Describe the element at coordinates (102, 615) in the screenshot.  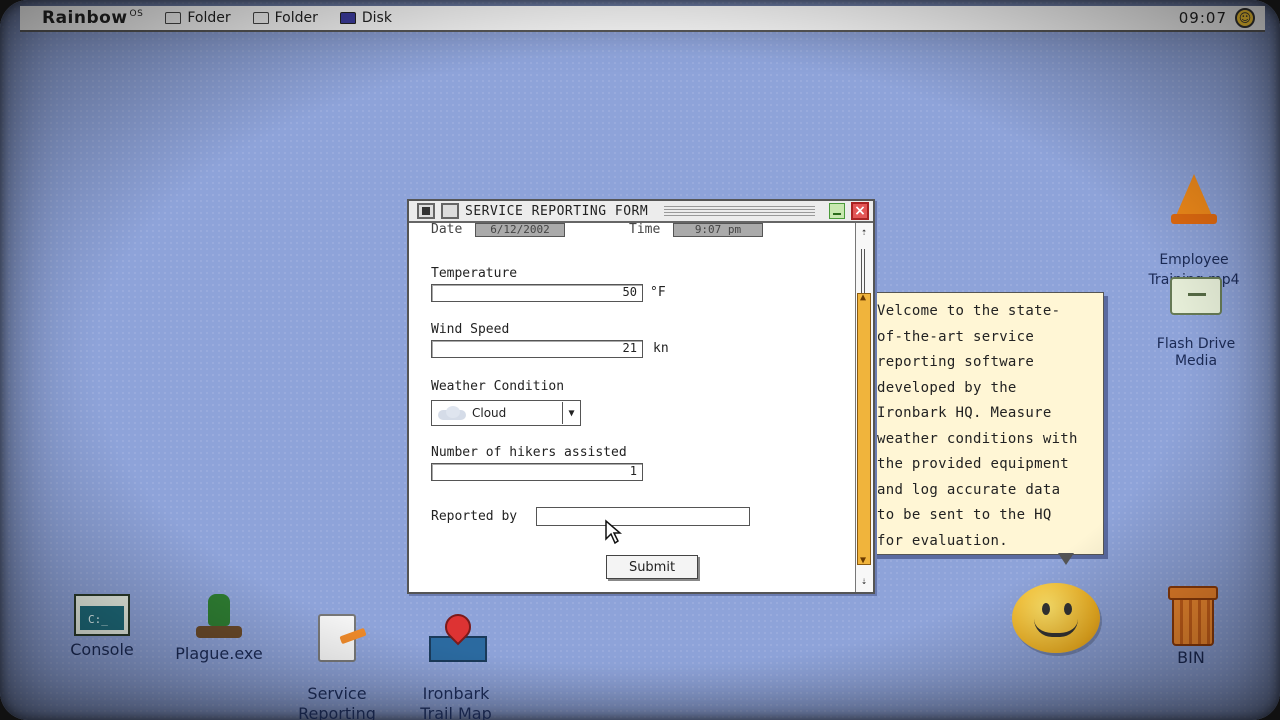
I see `terminal-icon: C:_` at that location.